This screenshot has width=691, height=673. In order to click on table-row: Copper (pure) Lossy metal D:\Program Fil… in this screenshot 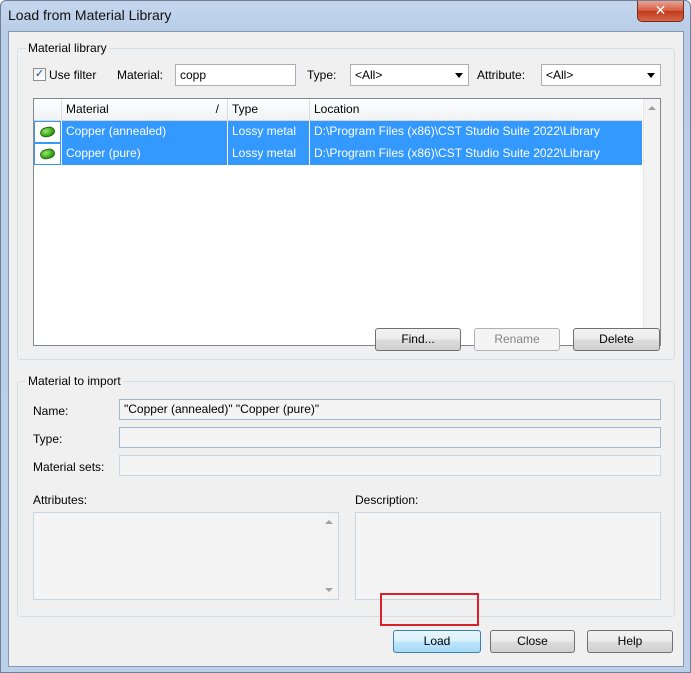, I will do `click(338, 154)`.